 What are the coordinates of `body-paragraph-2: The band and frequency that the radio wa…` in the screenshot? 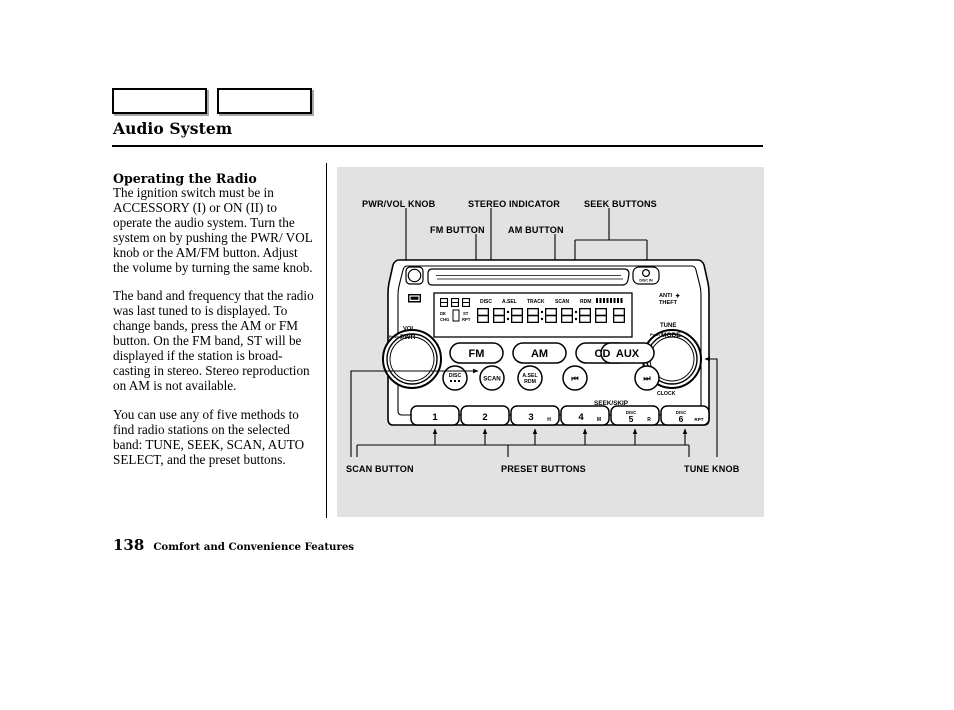 It's located at (213, 340).